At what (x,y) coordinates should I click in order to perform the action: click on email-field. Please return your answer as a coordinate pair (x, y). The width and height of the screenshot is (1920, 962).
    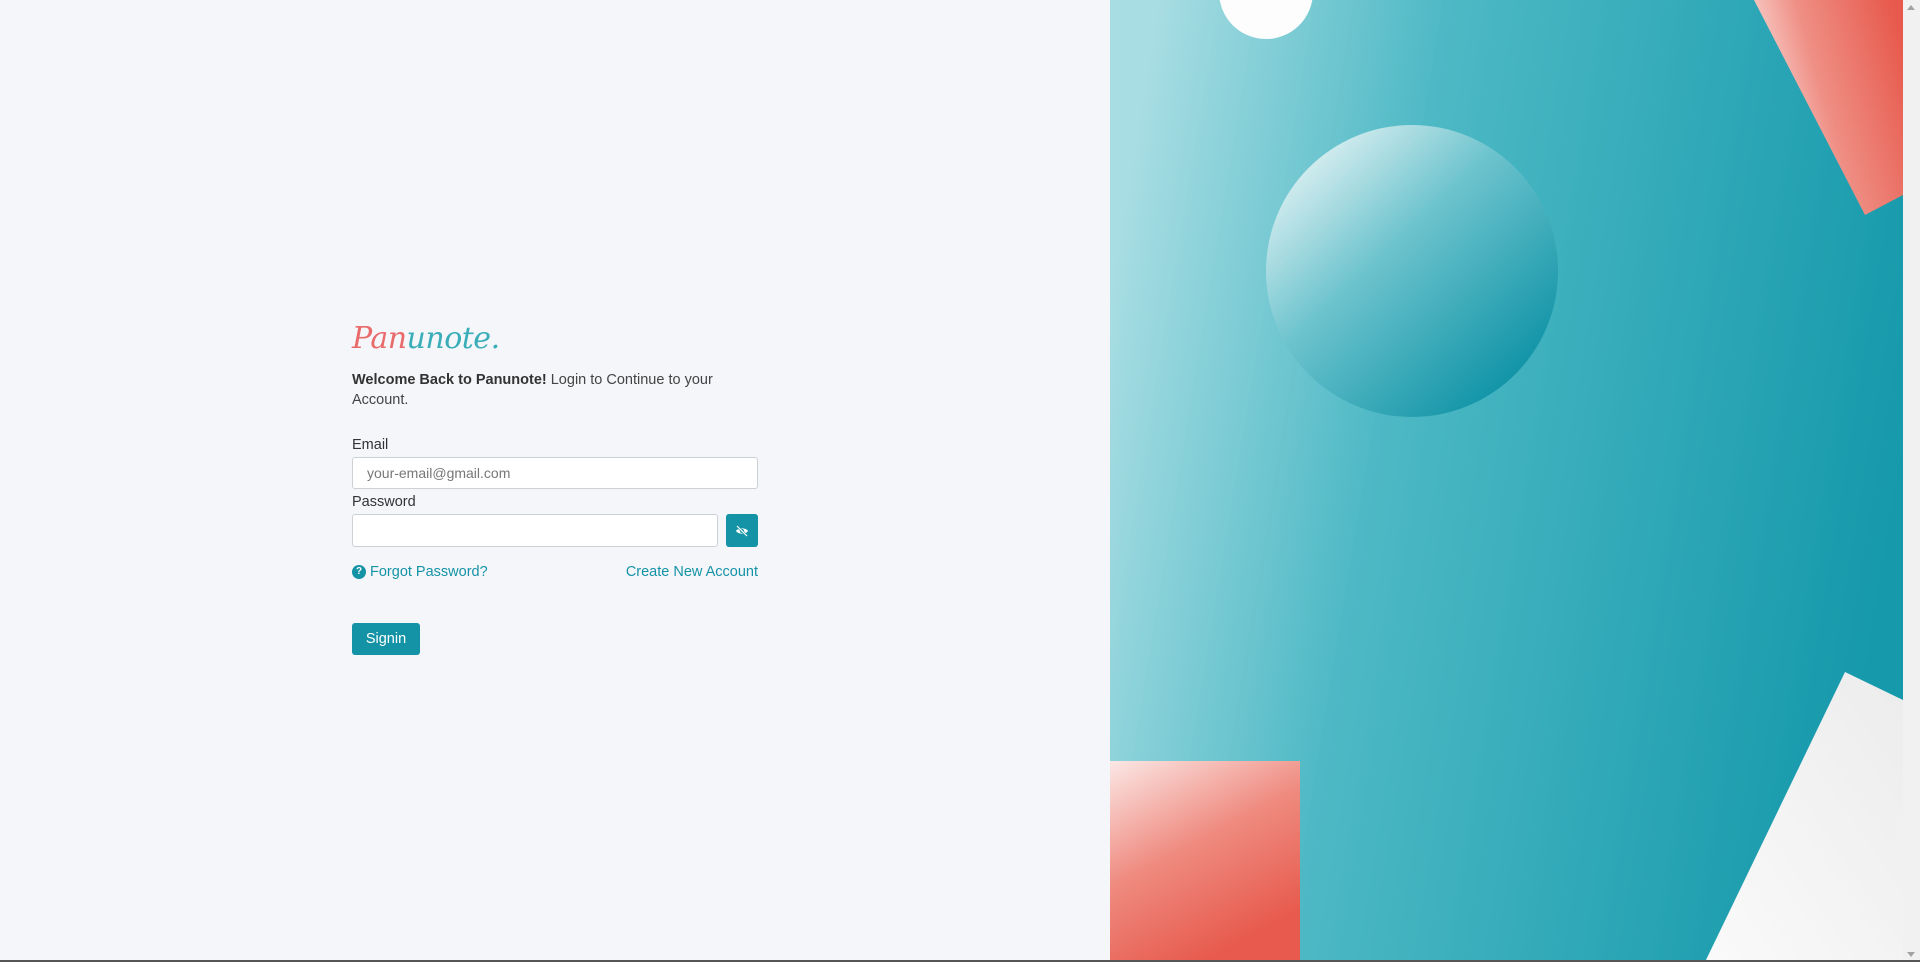
    Looking at the image, I should click on (555, 473).